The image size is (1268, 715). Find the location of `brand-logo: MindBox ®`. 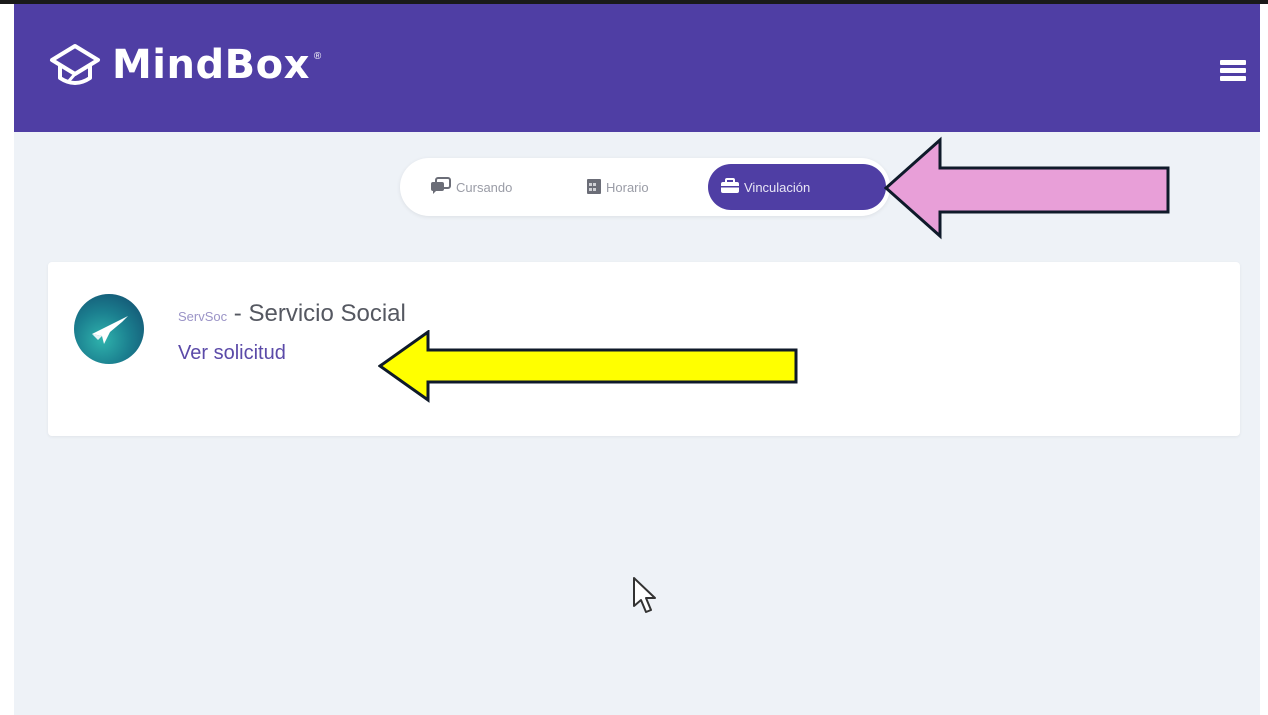

brand-logo: MindBox ® is located at coordinates (184, 65).